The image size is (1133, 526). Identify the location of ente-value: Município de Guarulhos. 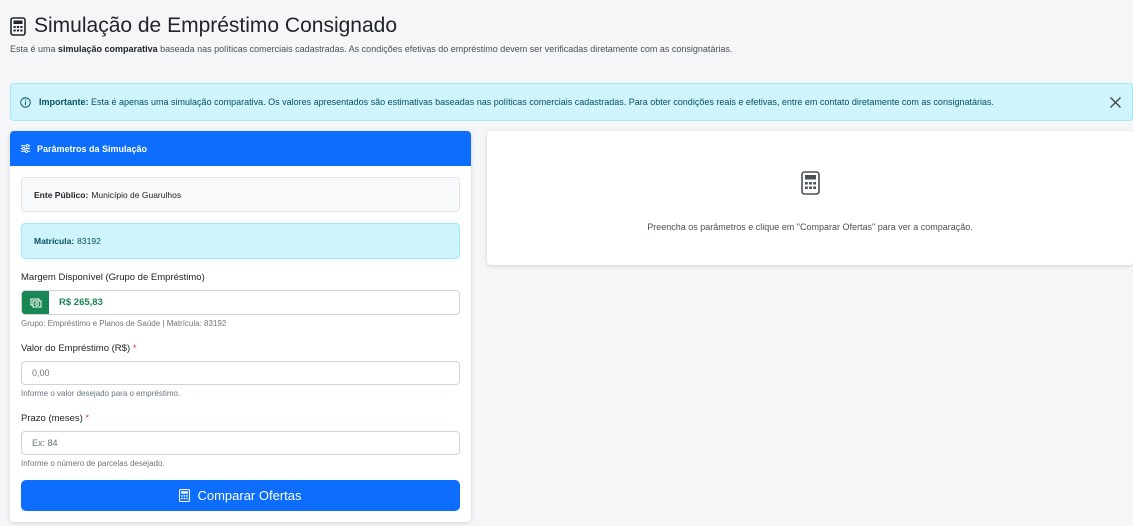
(136, 194).